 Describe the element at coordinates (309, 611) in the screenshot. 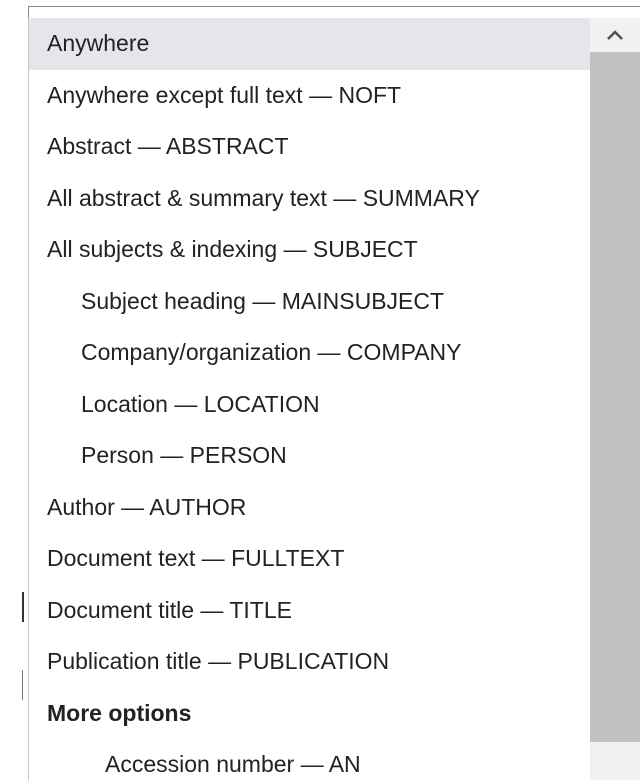

I see `dropdown-option: Document title — TITLE` at that location.